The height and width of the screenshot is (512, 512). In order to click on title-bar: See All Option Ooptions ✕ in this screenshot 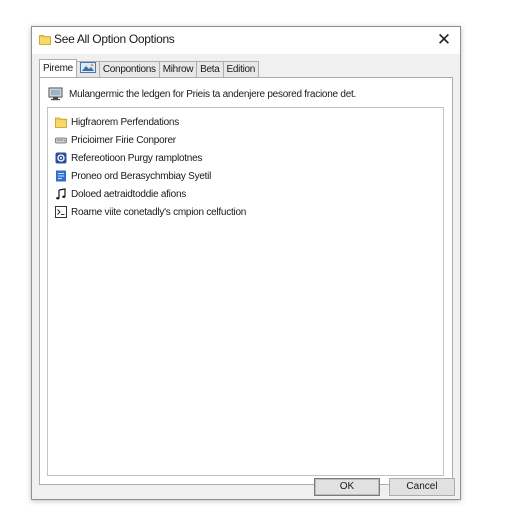, I will do `click(246, 40)`.